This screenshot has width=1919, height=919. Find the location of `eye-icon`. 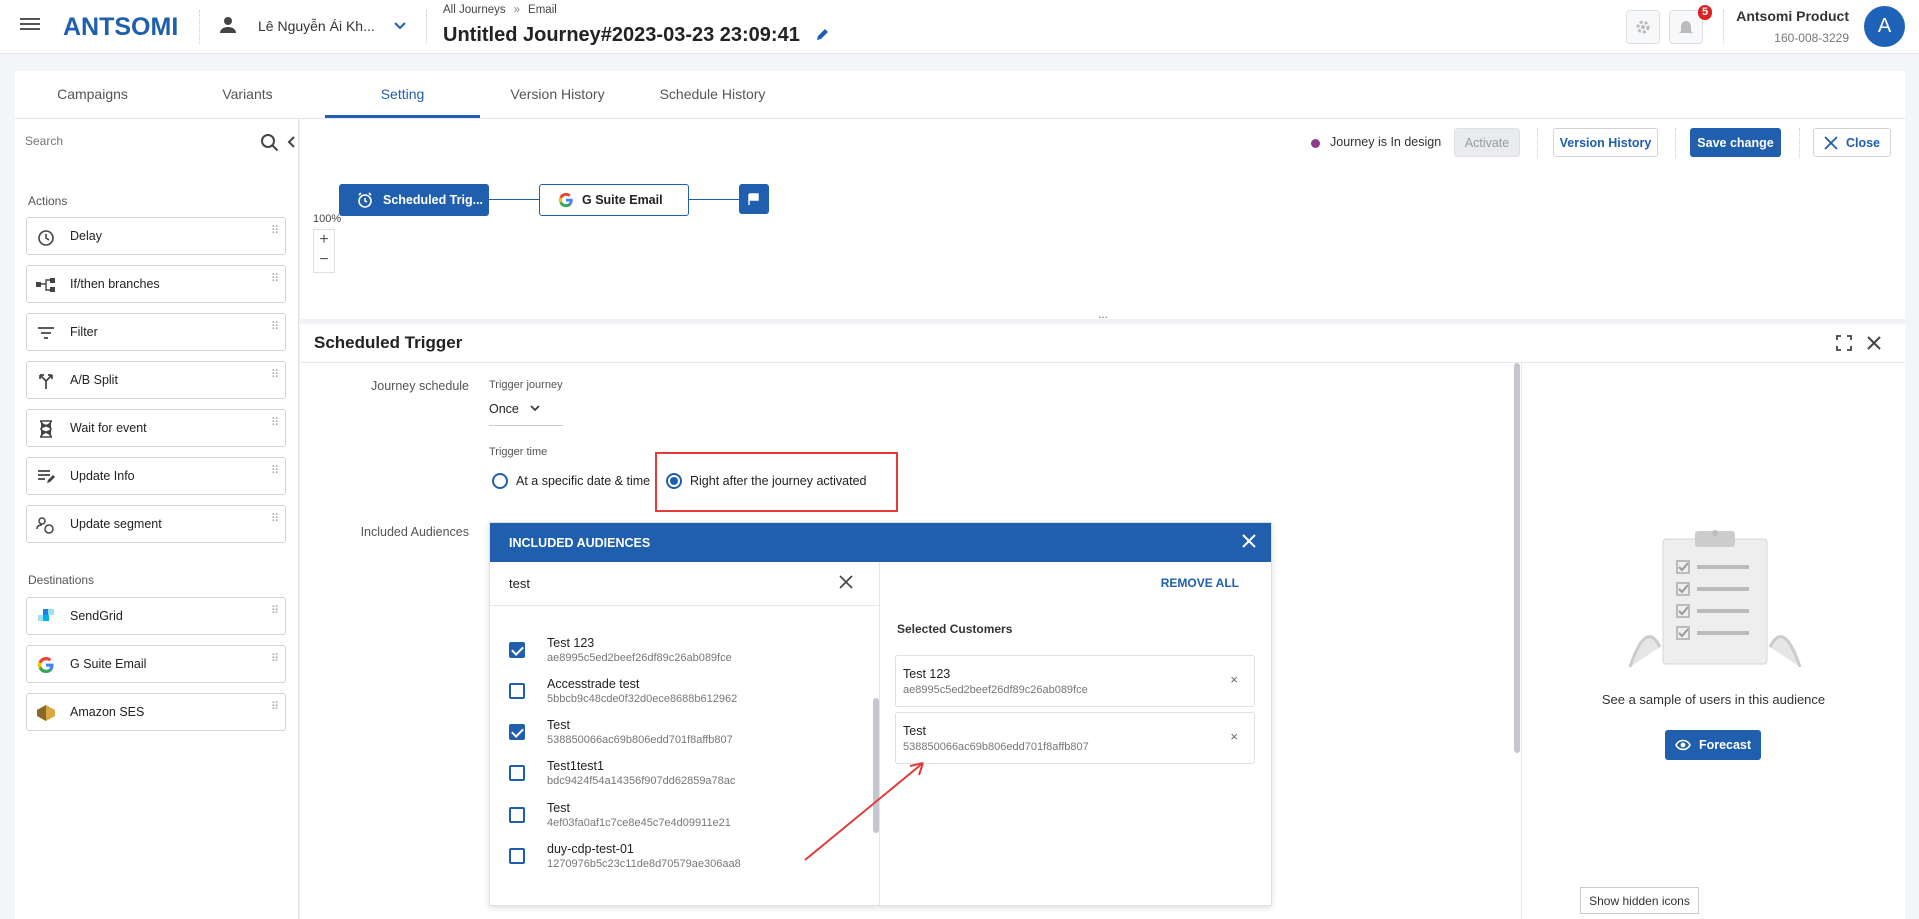

eye-icon is located at coordinates (1683, 745).